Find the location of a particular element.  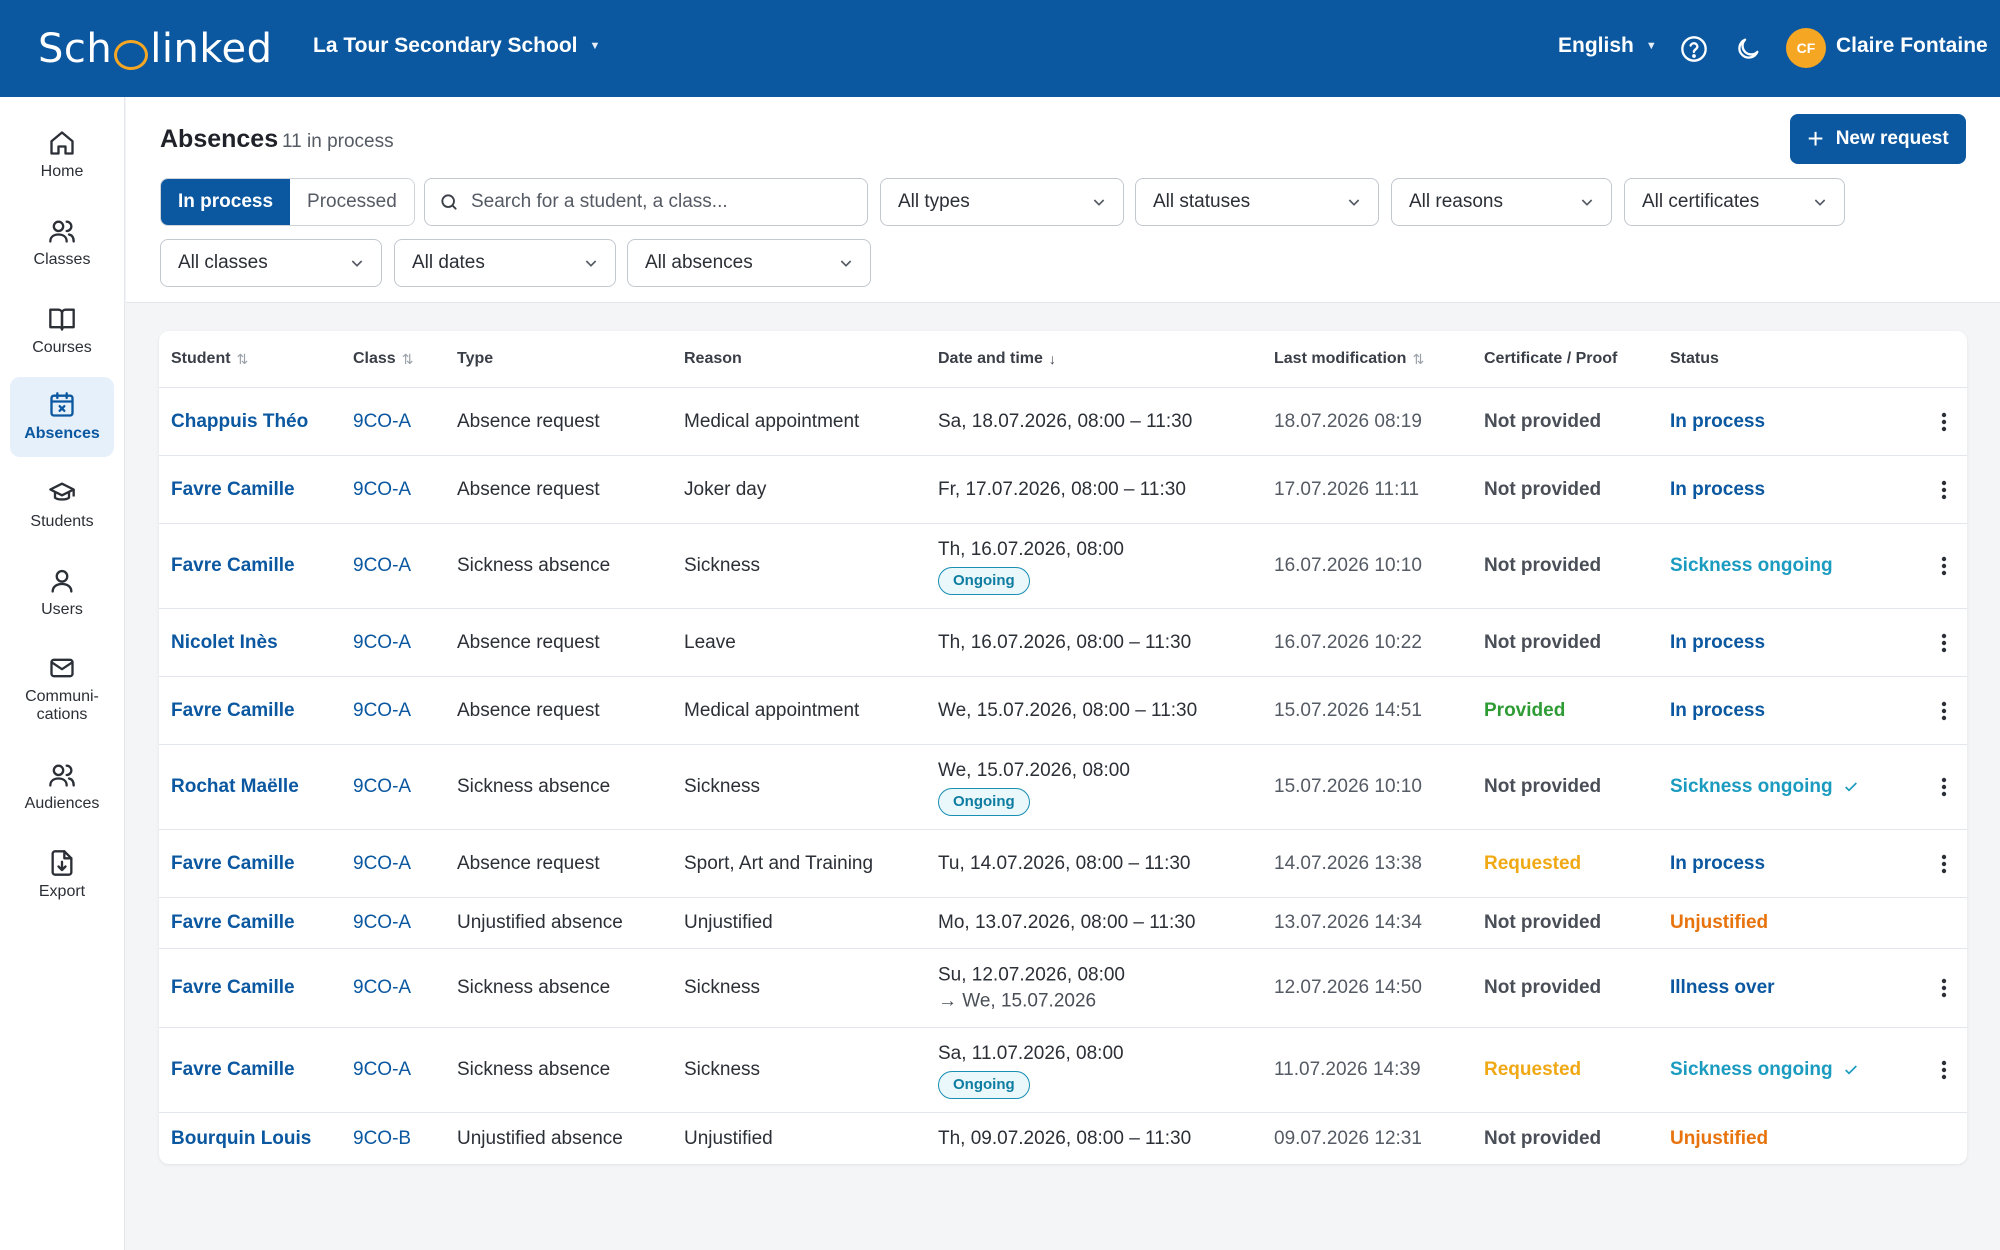

new-request-button: + New request is located at coordinates (1878, 139).